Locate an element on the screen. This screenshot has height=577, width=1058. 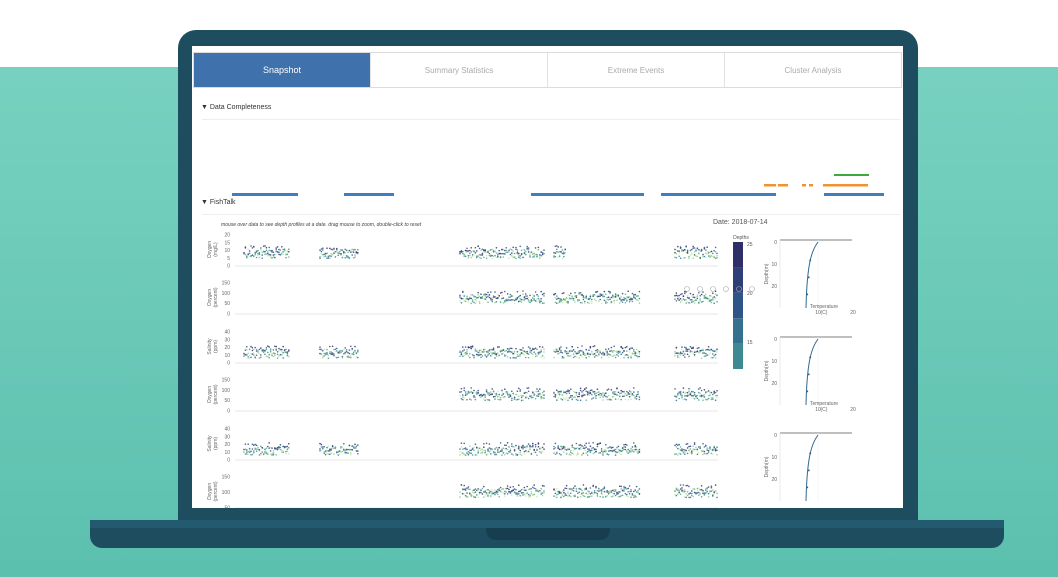
tab-cluster-analysis: Cluster Analysis is located at coordinates (813, 70).